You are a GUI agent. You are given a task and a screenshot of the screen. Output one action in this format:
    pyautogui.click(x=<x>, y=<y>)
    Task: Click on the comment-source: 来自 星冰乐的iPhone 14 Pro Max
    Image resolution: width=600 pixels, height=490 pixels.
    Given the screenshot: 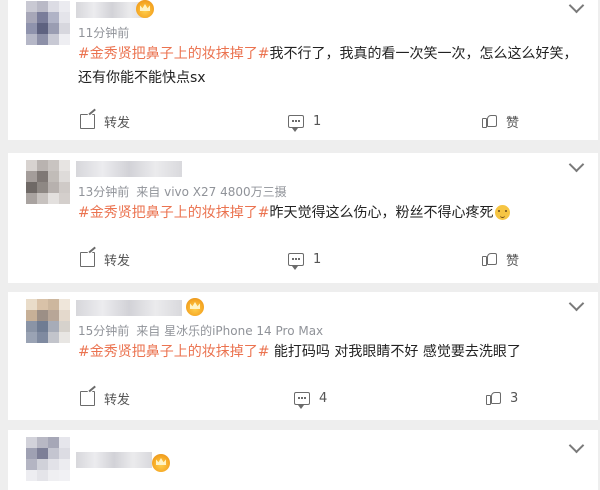 What is the action you would take?
    pyautogui.click(x=229, y=331)
    